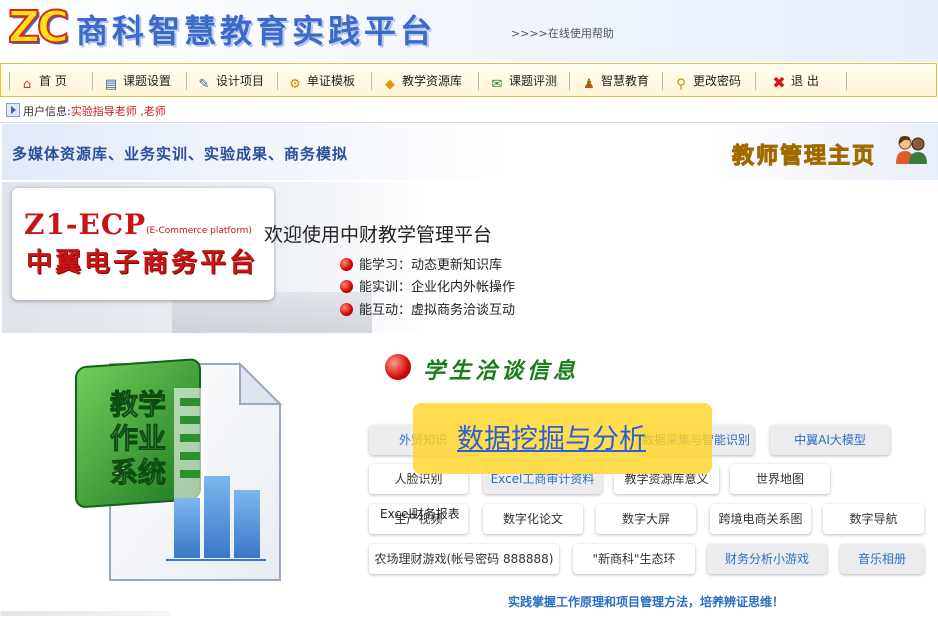  Describe the element at coordinates (625, 81) in the screenshot. I see `nav-smart-education-label: 智慧教育` at that location.